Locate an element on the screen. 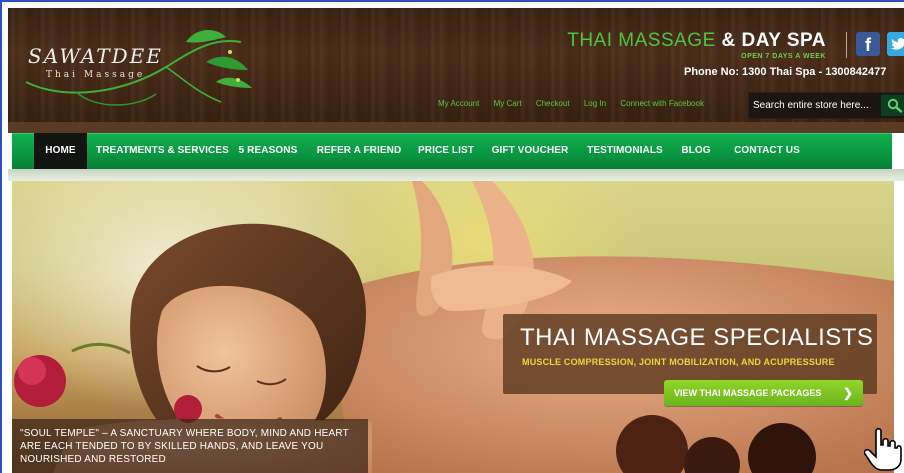 The image size is (904, 473). search-button is located at coordinates (892, 105).